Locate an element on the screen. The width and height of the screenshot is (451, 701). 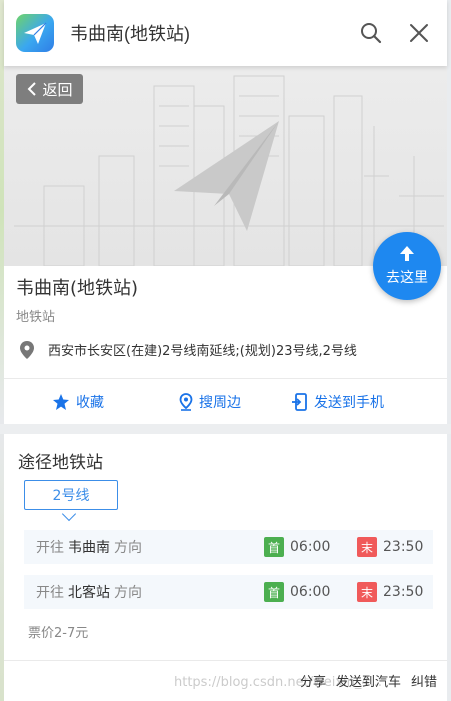
close-icon is located at coordinates (419, 33).